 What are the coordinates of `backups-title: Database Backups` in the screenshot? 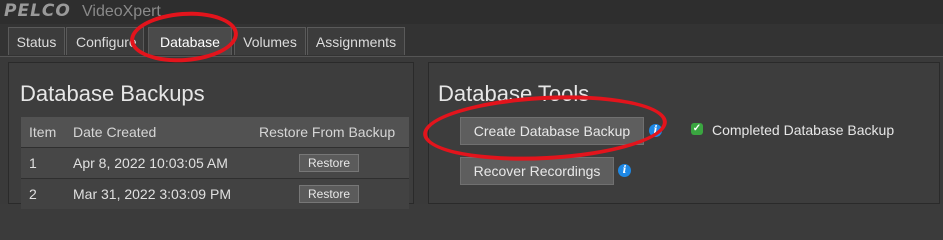 It's located at (112, 93).